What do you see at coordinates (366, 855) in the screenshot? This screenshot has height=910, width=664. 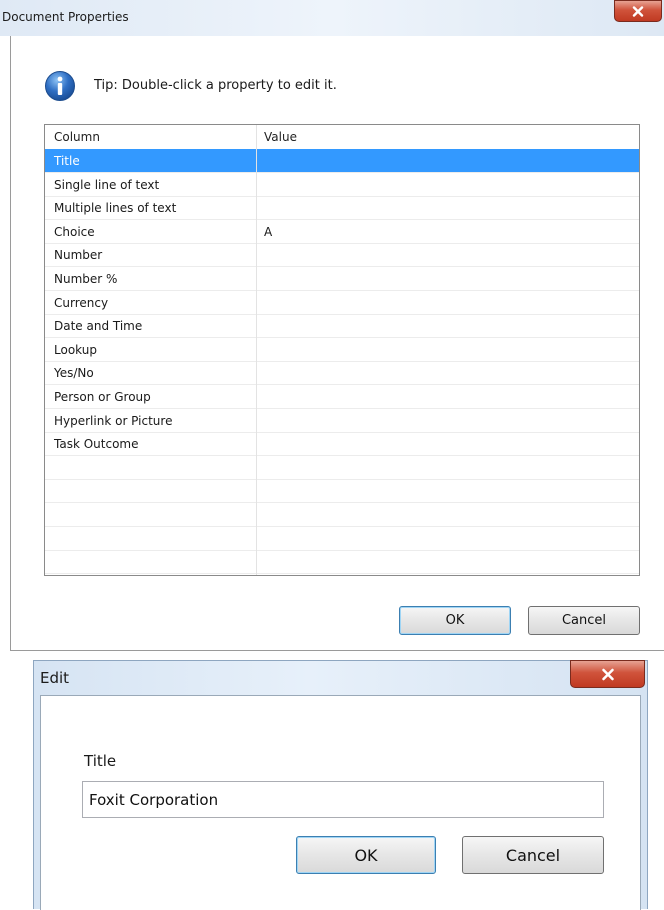 I see `edit-ok-button: OK` at bounding box center [366, 855].